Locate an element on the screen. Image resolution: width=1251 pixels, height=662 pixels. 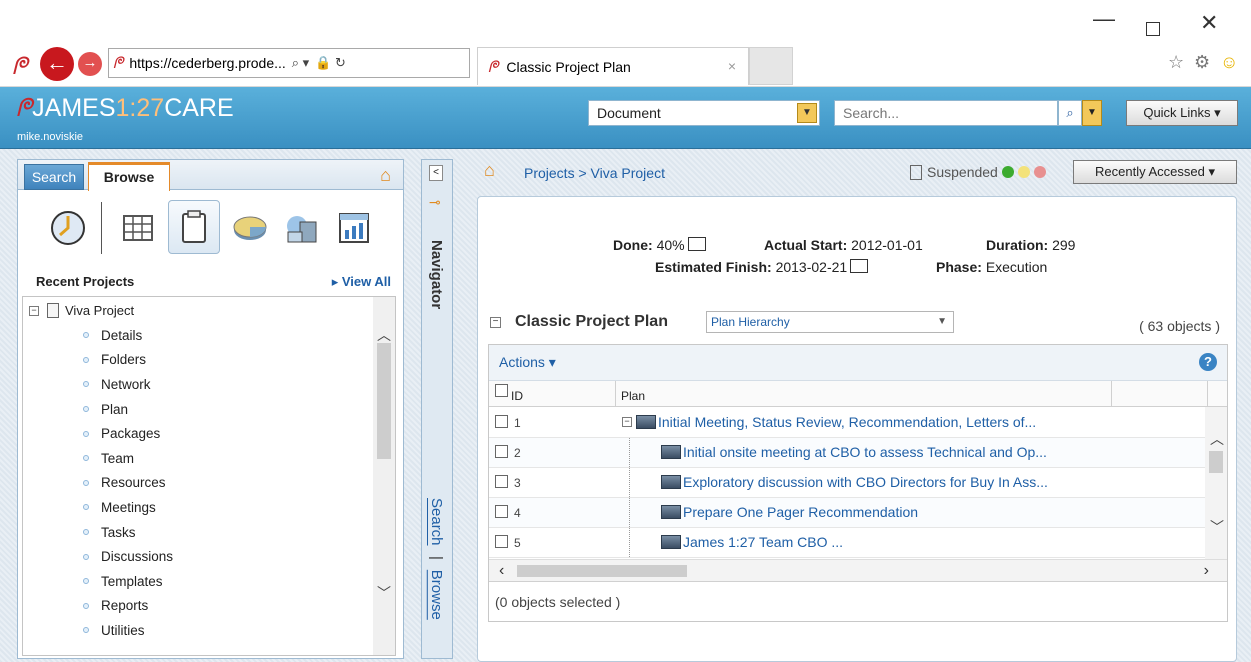
table-row: 4 Prepare One Pager Recommendation is located at coordinates (847, 513).